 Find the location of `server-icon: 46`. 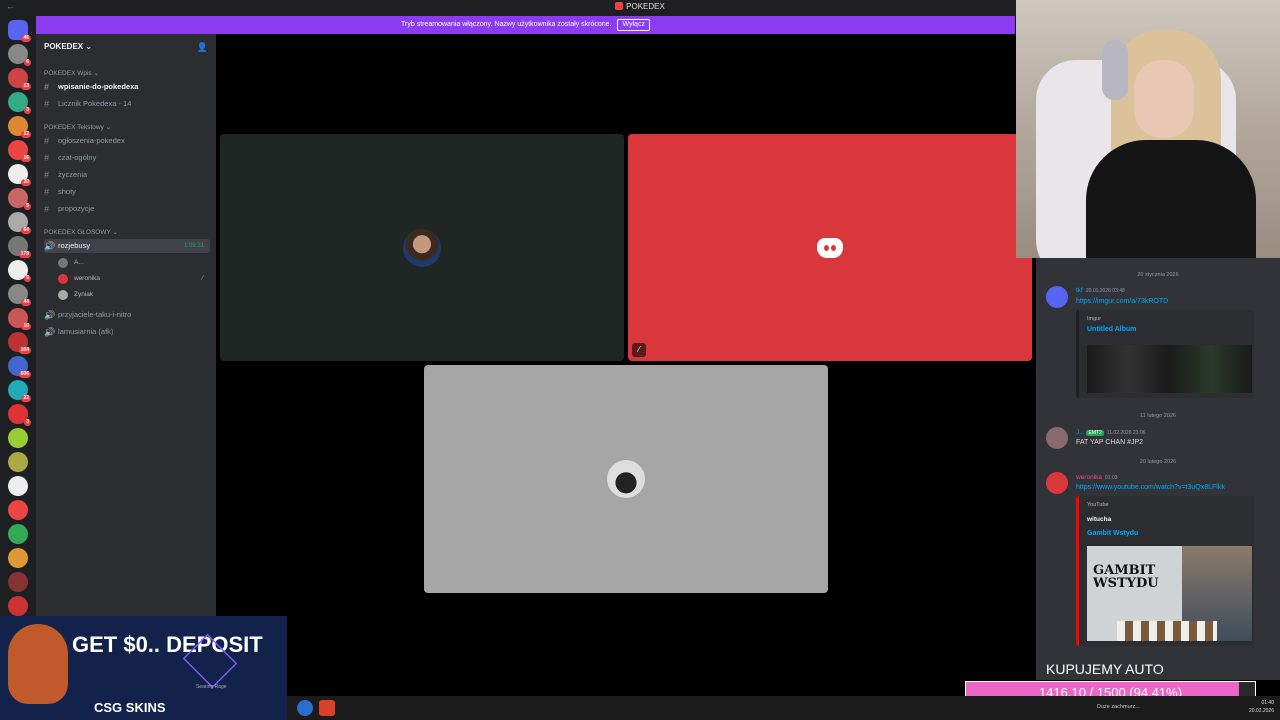

server-icon: 46 is located at coordinates (19, 31).